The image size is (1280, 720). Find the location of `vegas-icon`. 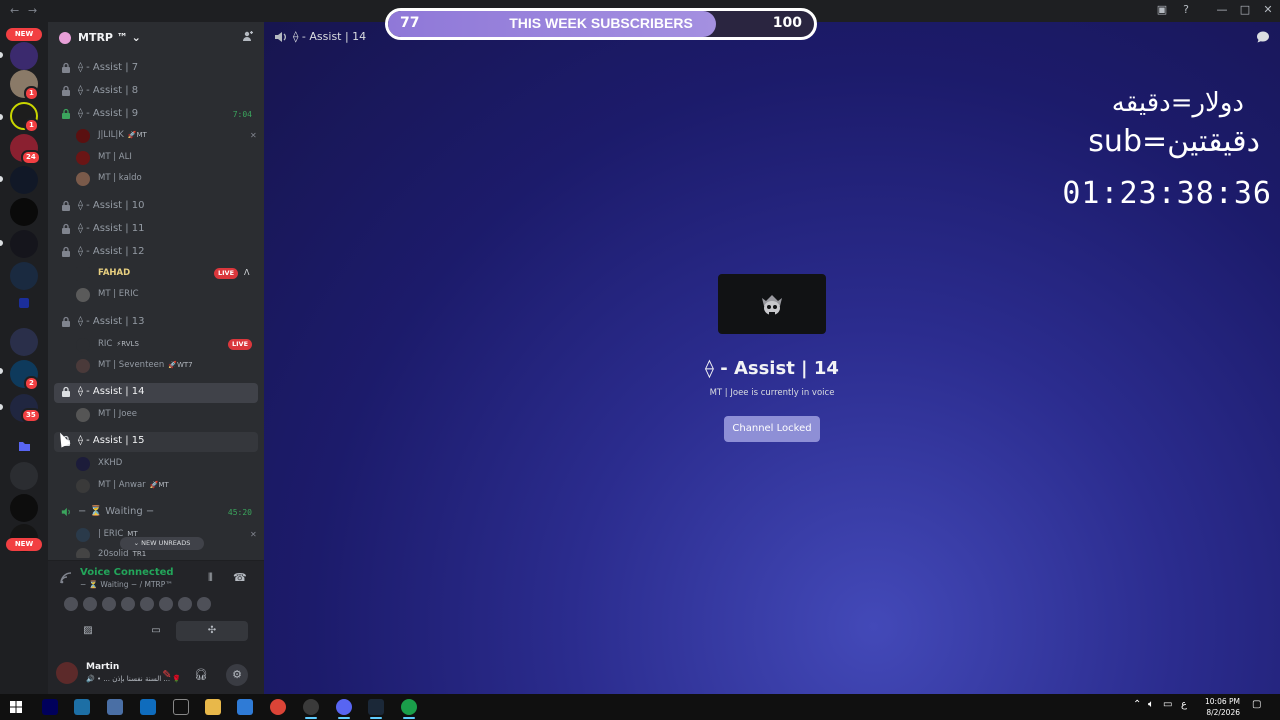

vegas-icon is located at coordinates (82, 707).